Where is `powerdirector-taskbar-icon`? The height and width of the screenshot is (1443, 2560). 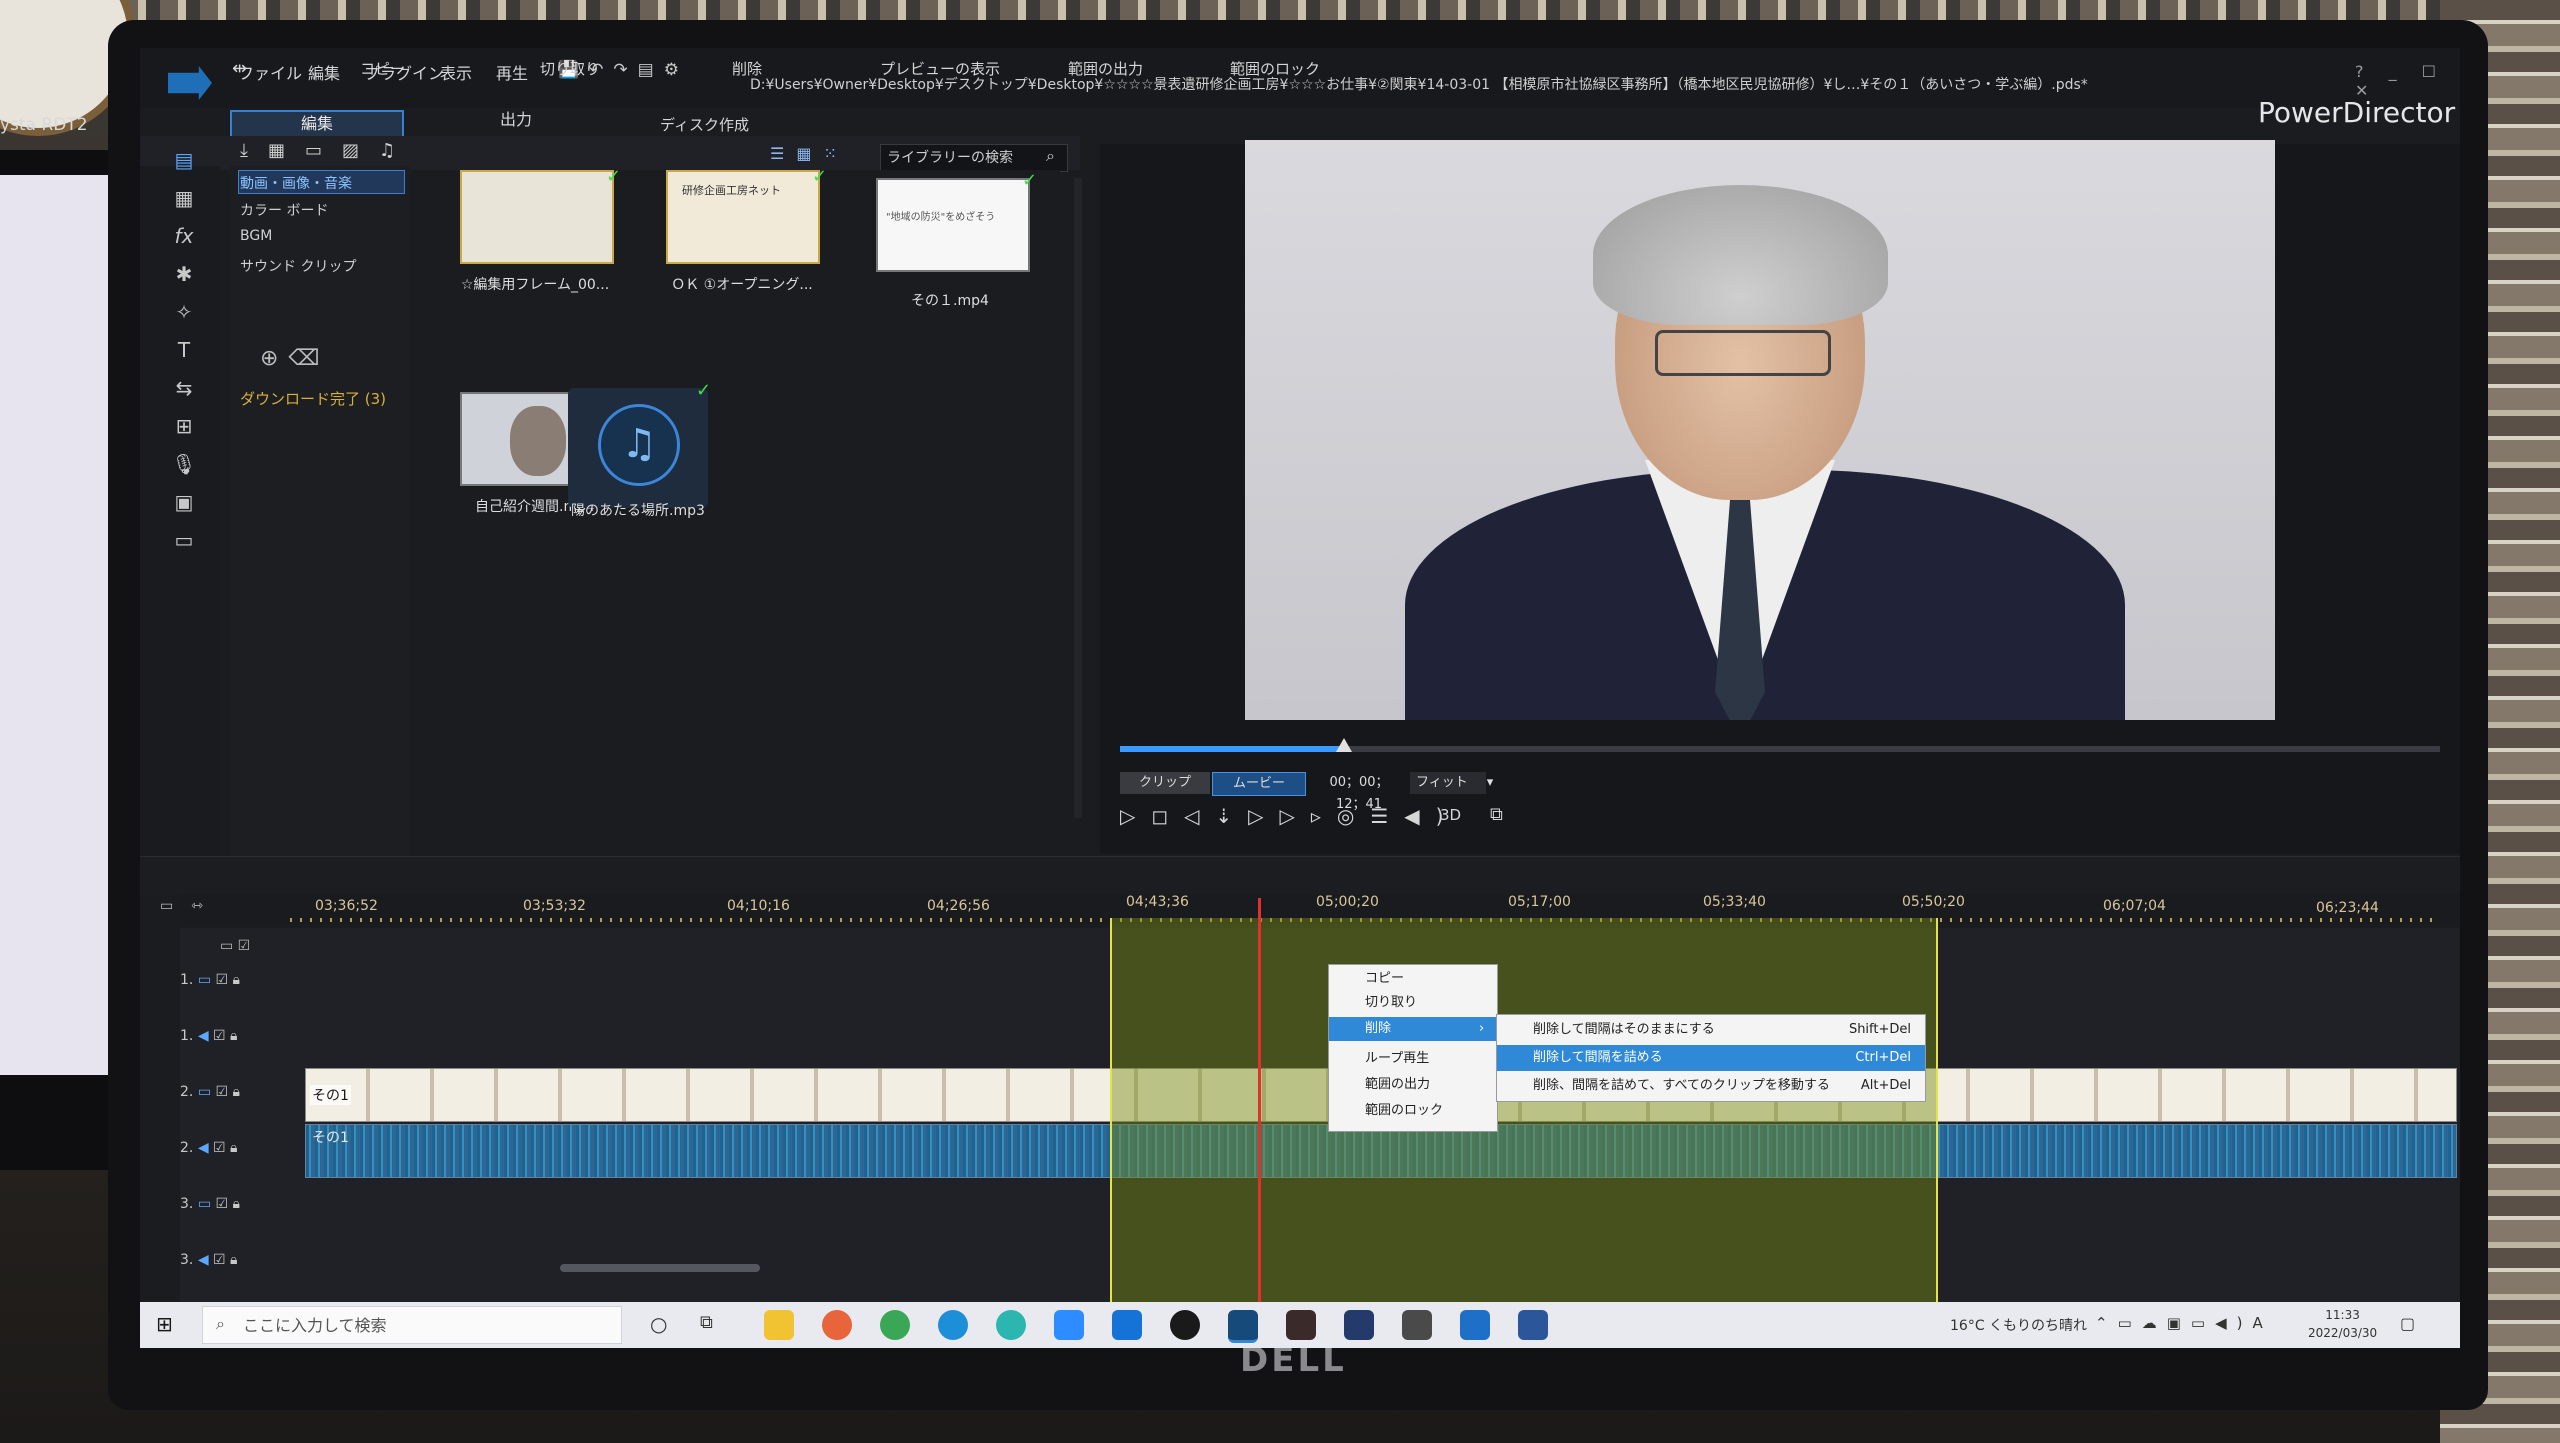 powerdirector-taskbar-icon is located at coordinates (1243, 1326).